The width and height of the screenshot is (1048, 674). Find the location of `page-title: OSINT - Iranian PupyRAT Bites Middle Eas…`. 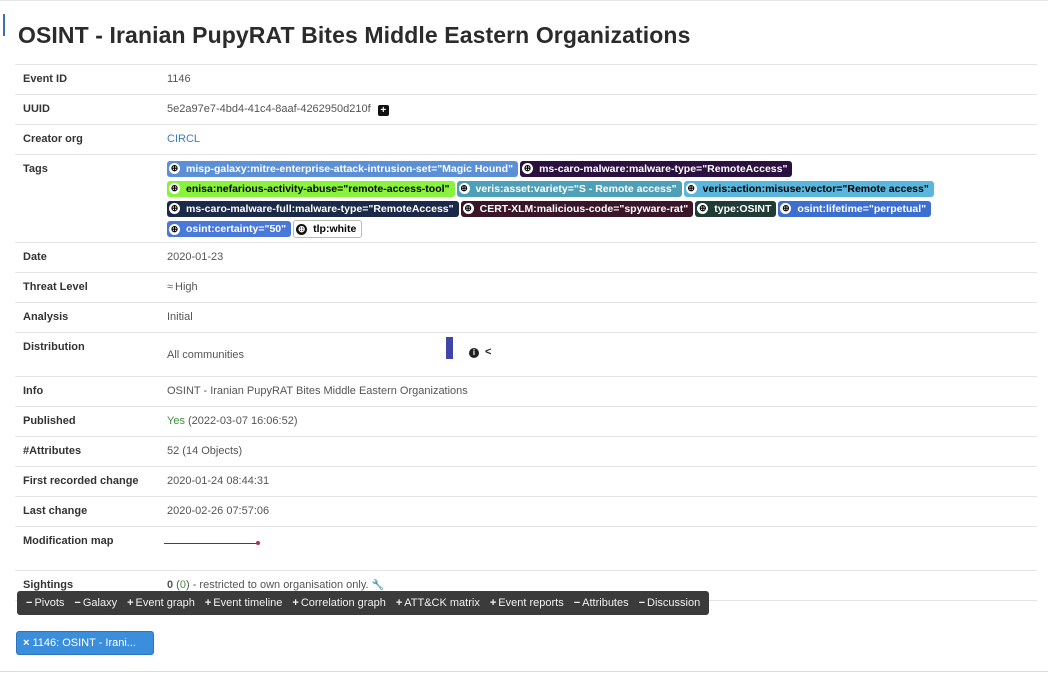

page-title: OSINT - Iranian PupyRAT Bites Middle Eas… is located at coordinates (354, 35).